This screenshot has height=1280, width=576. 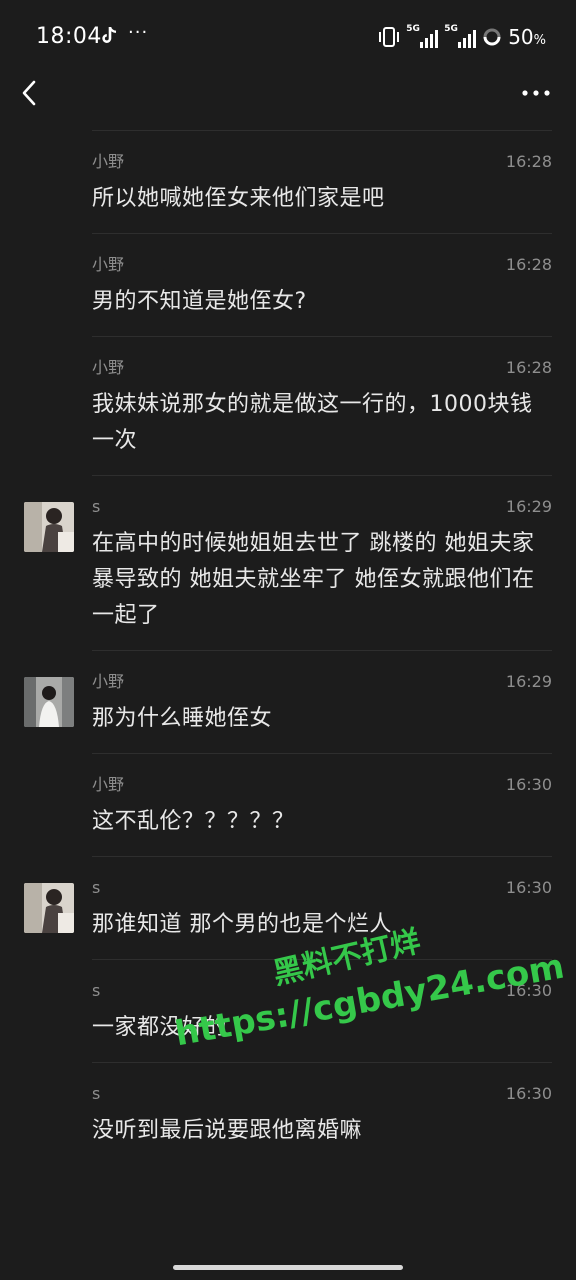 What do you see at coordinates (389, 37) in the screenshot?
I see `vibrate-icon` at bounding box center [389, 37].